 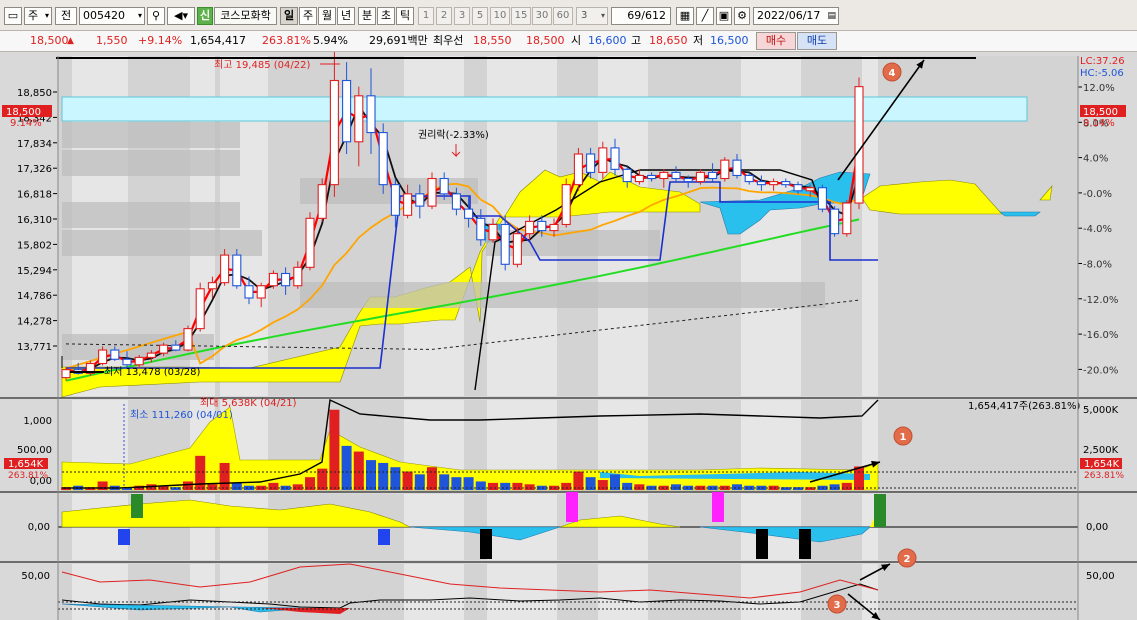 I want to click on period-tab-day: 일, so click(x=289, y=16).